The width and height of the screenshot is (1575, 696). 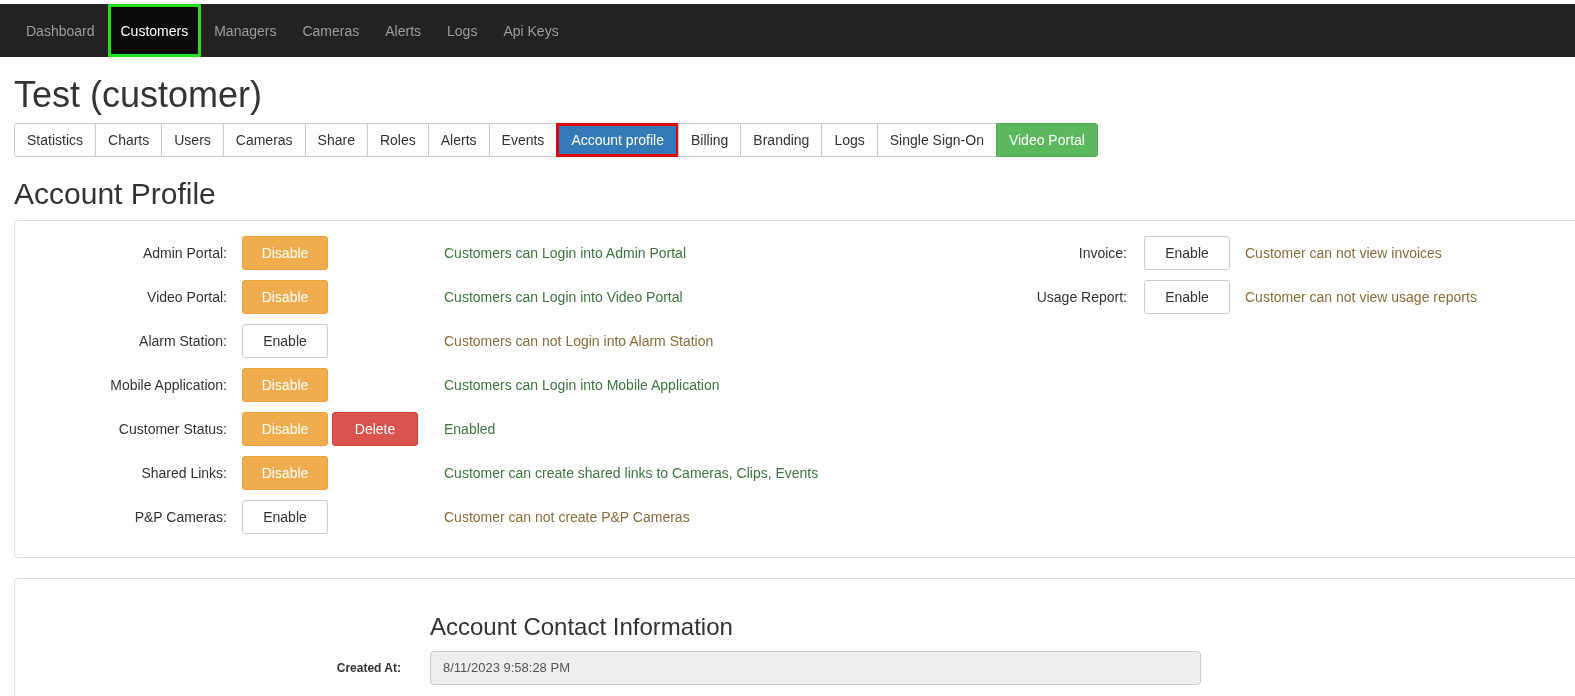 What do you see at coordinates (582, 384) in the screenshot?
I see `setting-description: Customers can Login into Mobile Application` at bounding box center [582, 384].